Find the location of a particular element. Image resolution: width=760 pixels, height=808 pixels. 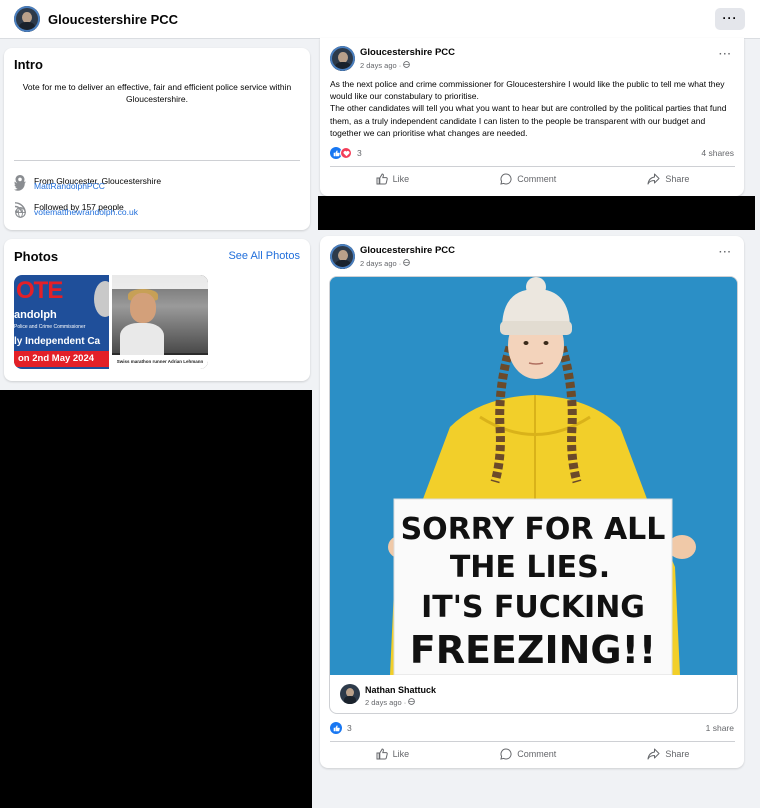

thumb-caption: Swiss marathon runner Adrian Lehmann is located at coordinates (160, 362).